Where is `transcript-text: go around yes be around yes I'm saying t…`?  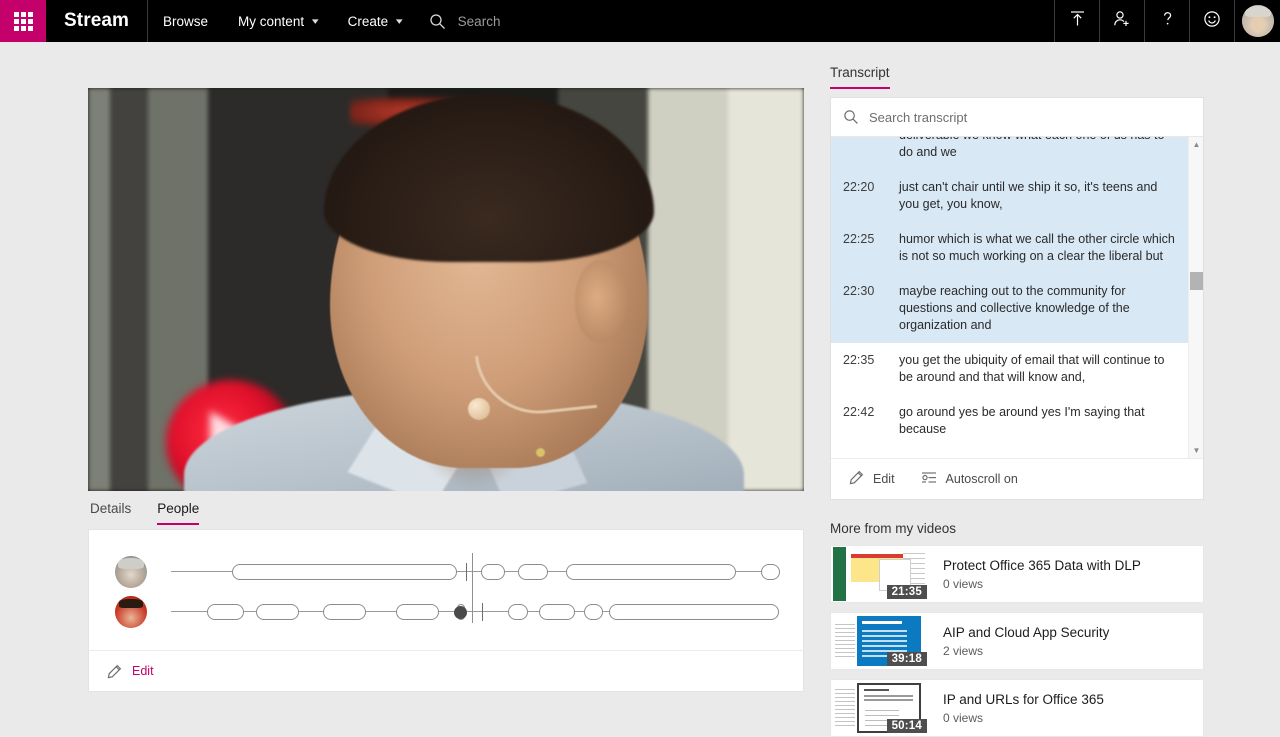
transcript-text: go around yes be around yes I'm saying t… is located at coordinates (1022, 420).